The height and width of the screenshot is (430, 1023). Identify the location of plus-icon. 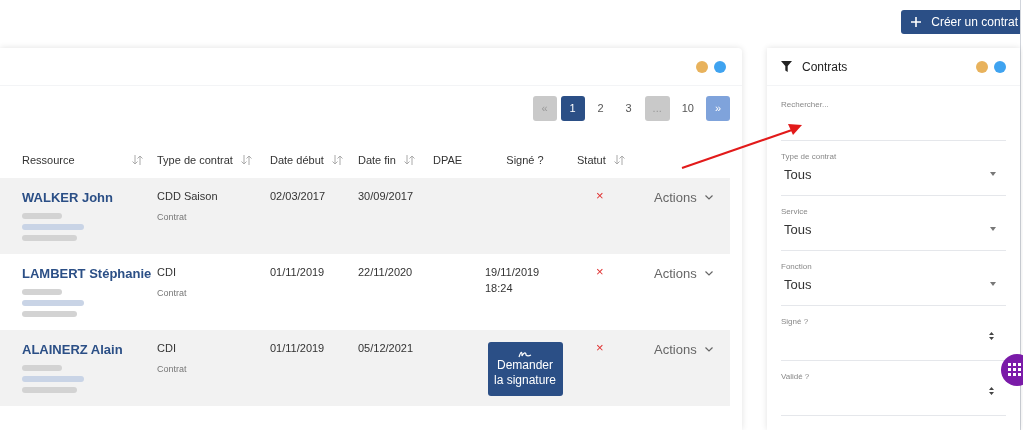
(916, 22).